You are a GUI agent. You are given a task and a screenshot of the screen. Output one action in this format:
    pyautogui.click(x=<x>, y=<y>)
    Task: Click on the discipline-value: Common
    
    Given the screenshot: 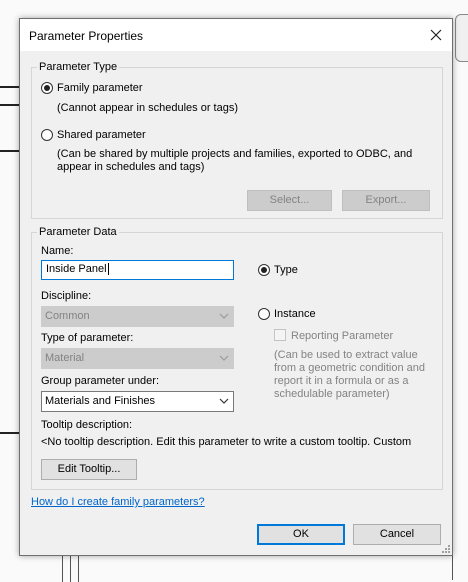 What is the action you would take?
    pyautogui.click(x=67, y=316)
    